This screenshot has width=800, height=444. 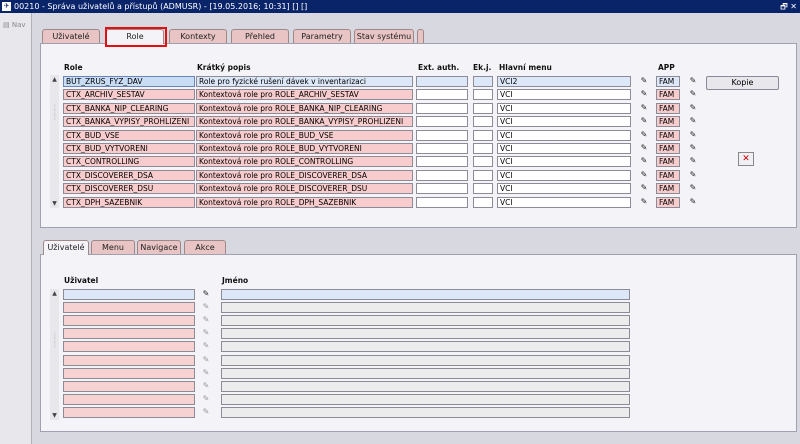 I want to click on role-field: CTX_ARCHIV_SESTAV, so click(x=129, y=95).